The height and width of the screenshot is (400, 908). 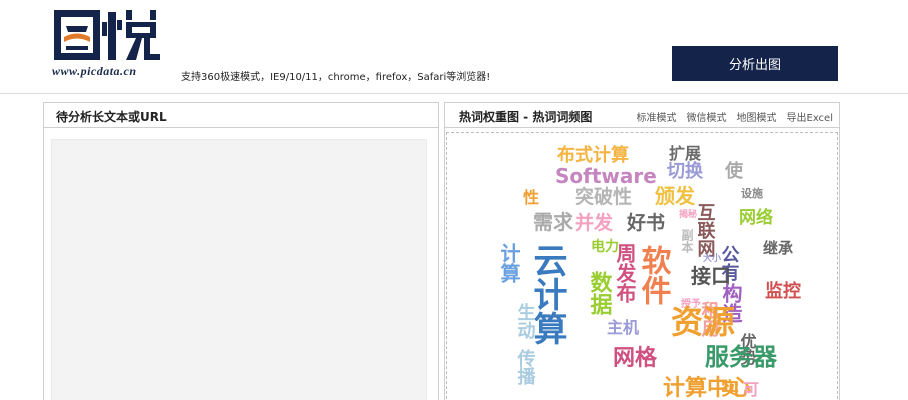 I want to click on cloud-word: 软件, so click(x=654, y=275).